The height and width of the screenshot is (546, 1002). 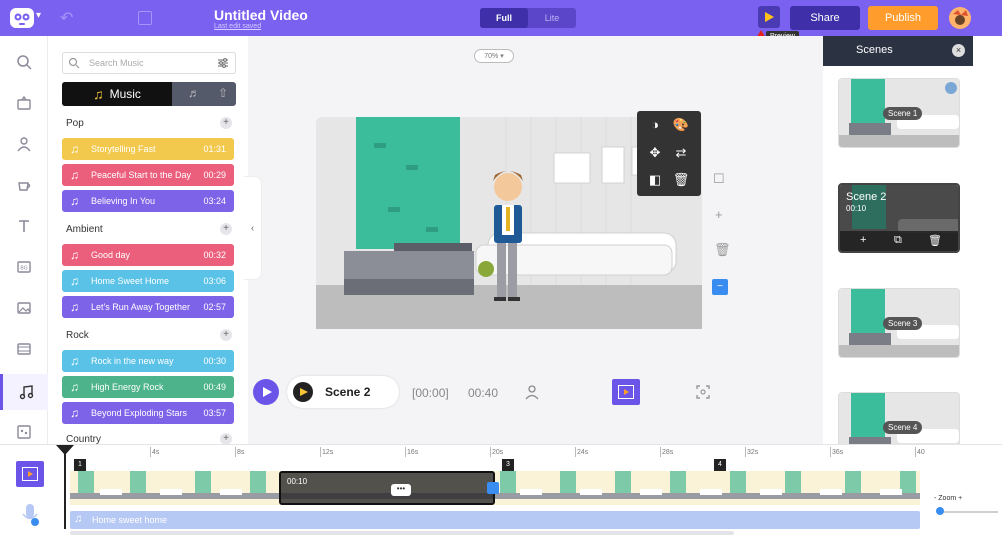 I want to click on rail-music, so click(x=24, y=392).